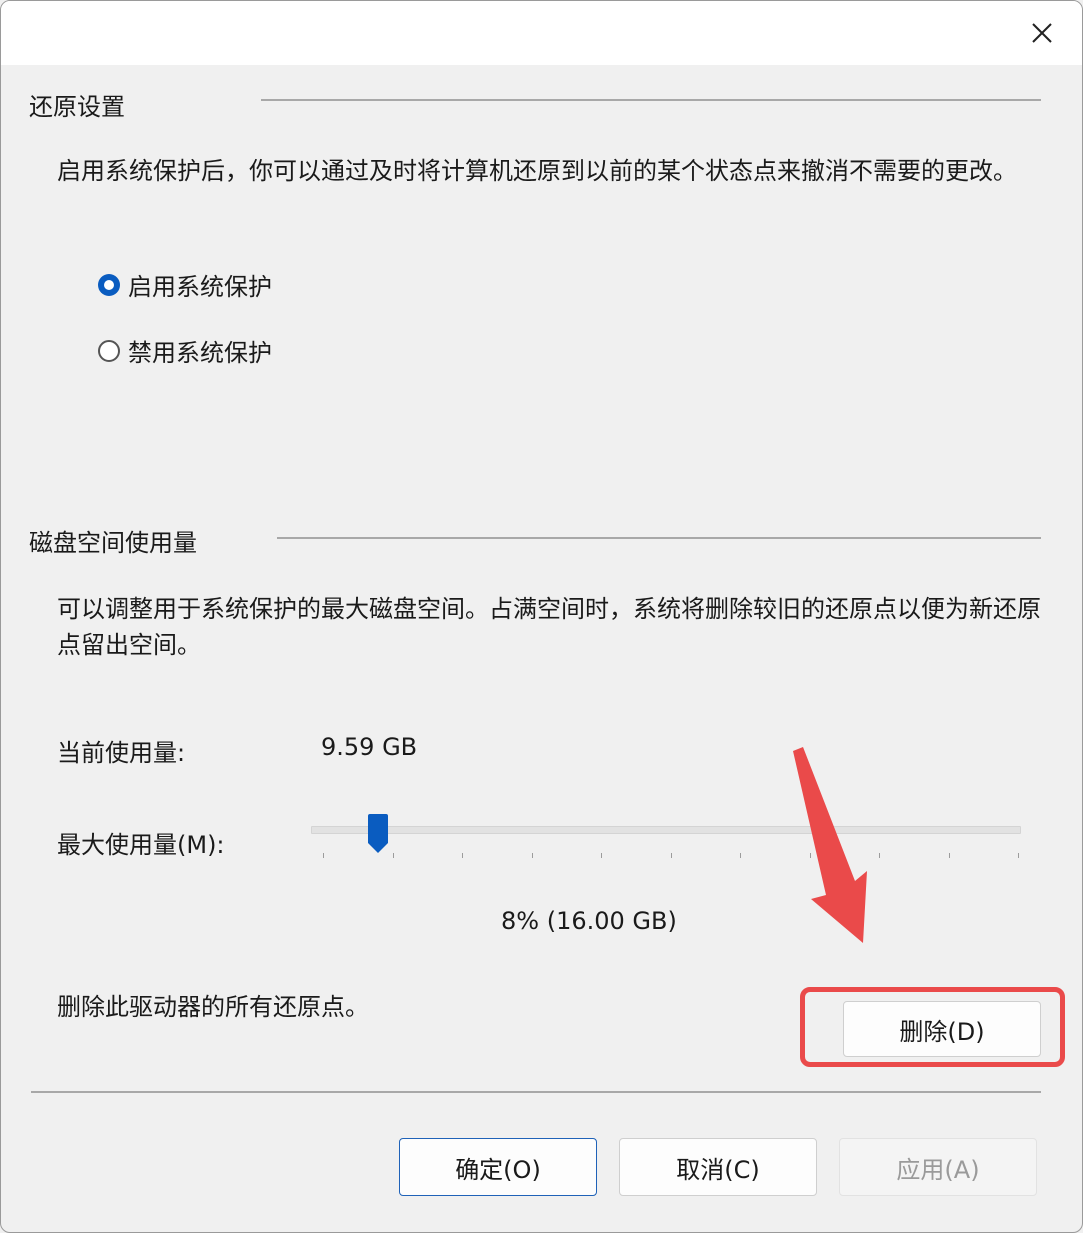 The height and width of the screenshot is (1233, 1083). What do you see at coordinates (109, 350) in the screenshot?
I see `radio-unchecked-indicator` at bounding box center [109, 350].